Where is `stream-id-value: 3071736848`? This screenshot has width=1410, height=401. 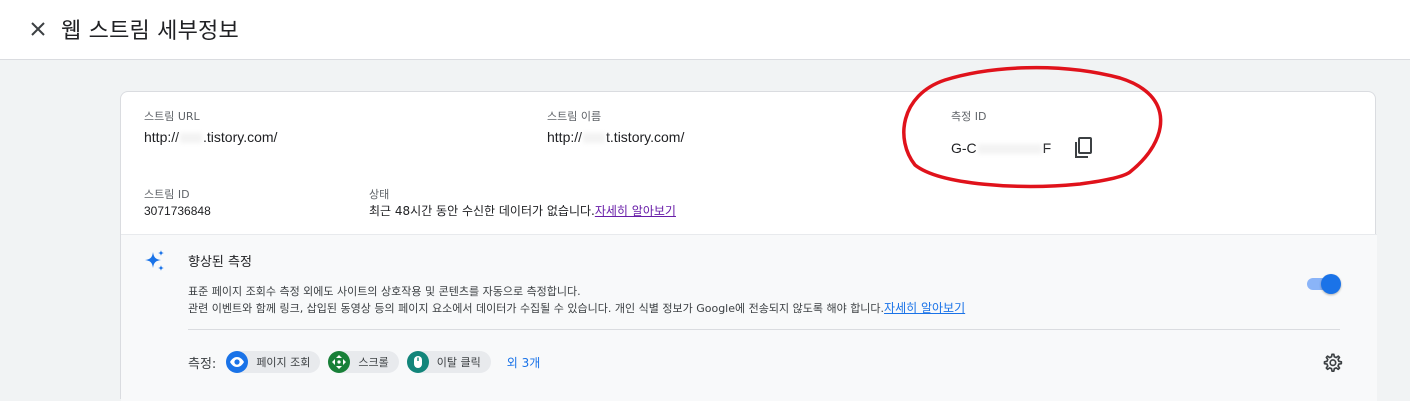
stream-id-value: 3071736848 is located at coordinates (177, 211).